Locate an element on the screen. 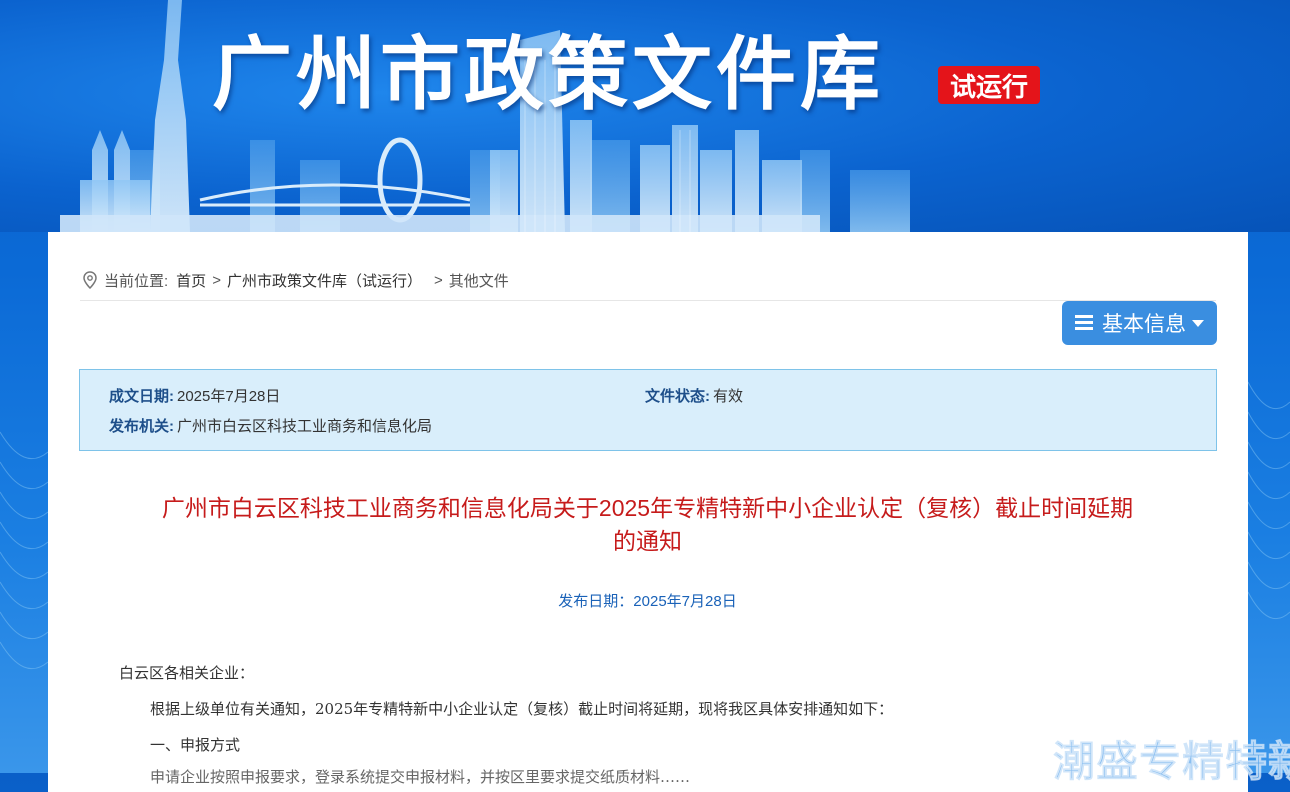 The width and height of the screenshot is (1290, 792). salutation: 白云区各相关企业： is located at coordinates (187, 673).